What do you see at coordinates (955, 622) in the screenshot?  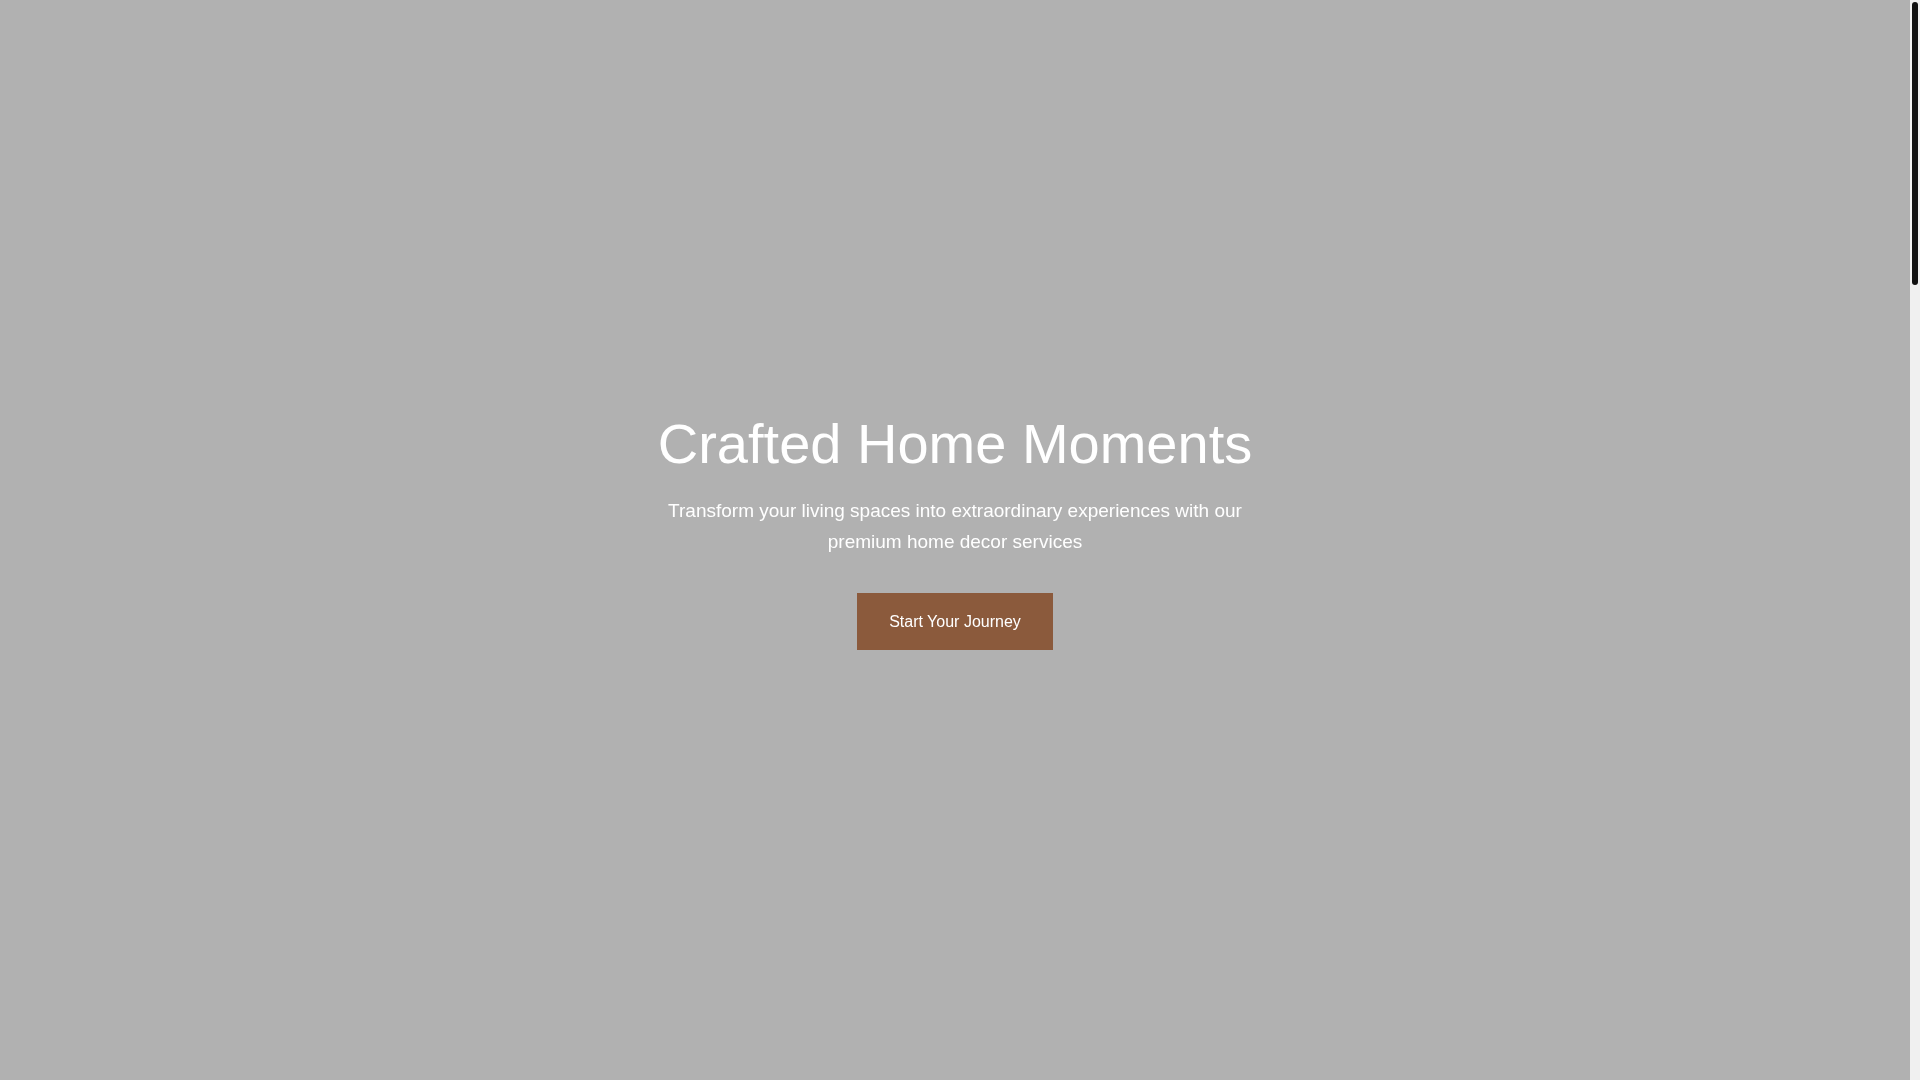 I see `start-journey-button: Start Your Journey` at bounding box center [955, 622].